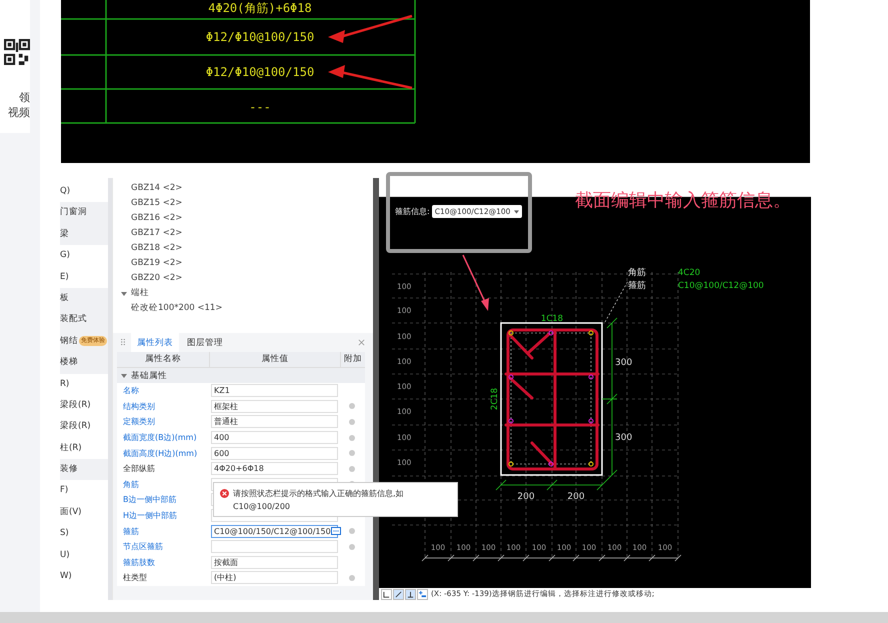 Image resolution: width=888 pixels, height=623 pixels. Describe the element at coordinates (224, 493) in the screenshot. I see `error-icon` at that location.